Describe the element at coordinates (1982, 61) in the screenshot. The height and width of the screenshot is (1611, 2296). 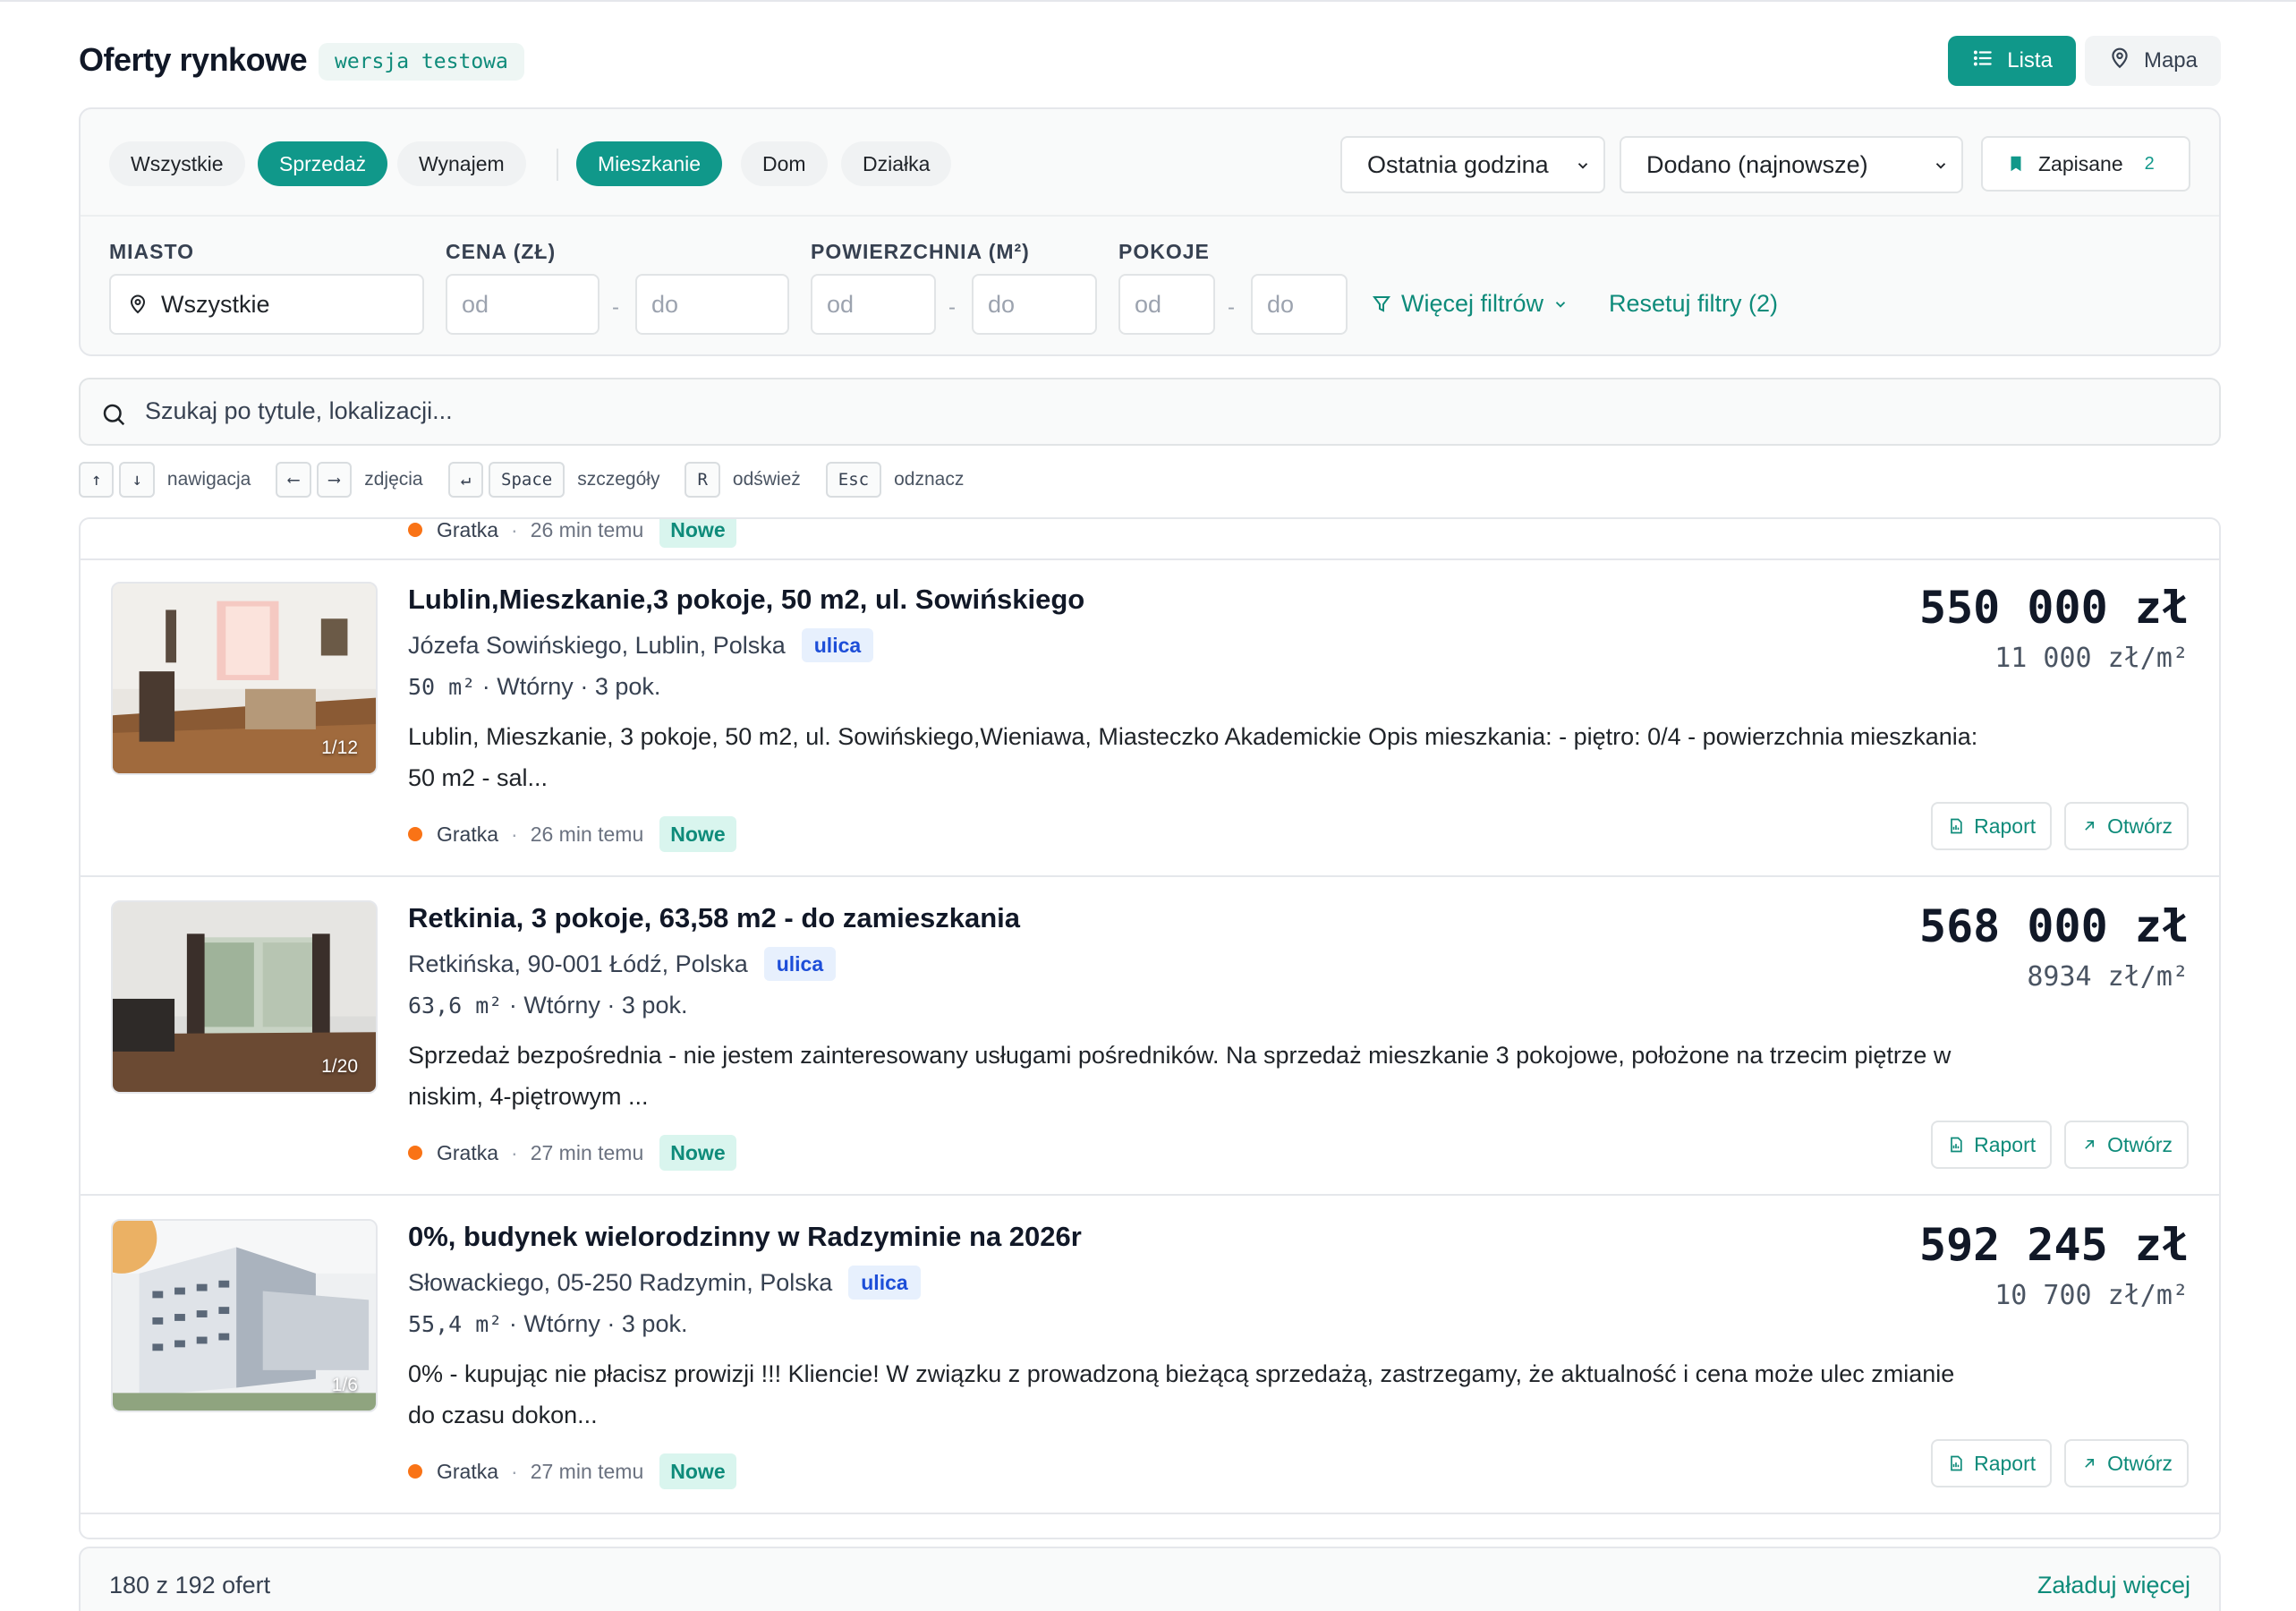
I see `list-icon` at that location.